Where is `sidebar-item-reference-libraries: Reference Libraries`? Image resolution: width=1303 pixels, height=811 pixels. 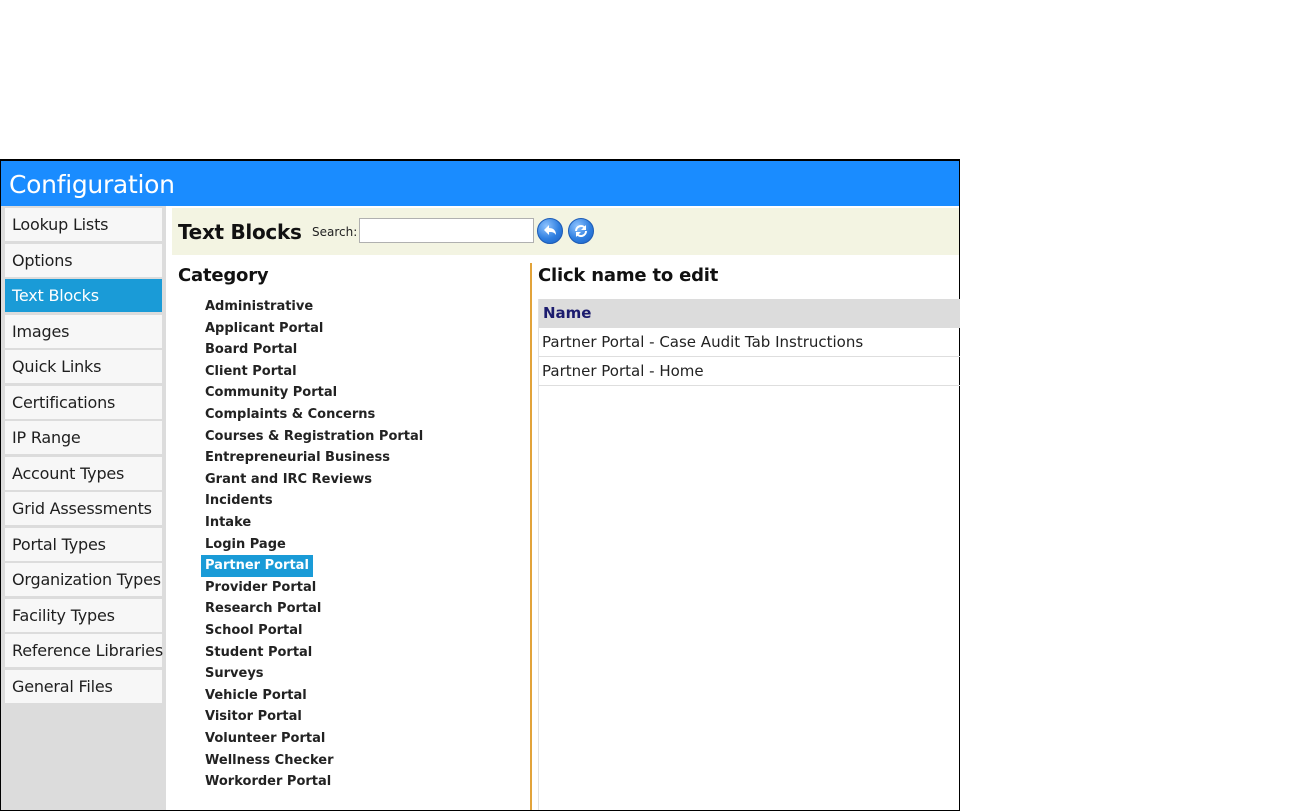 sidebar-item-reference-libraries: Reference Libraries is located at coordinates (84, 651).